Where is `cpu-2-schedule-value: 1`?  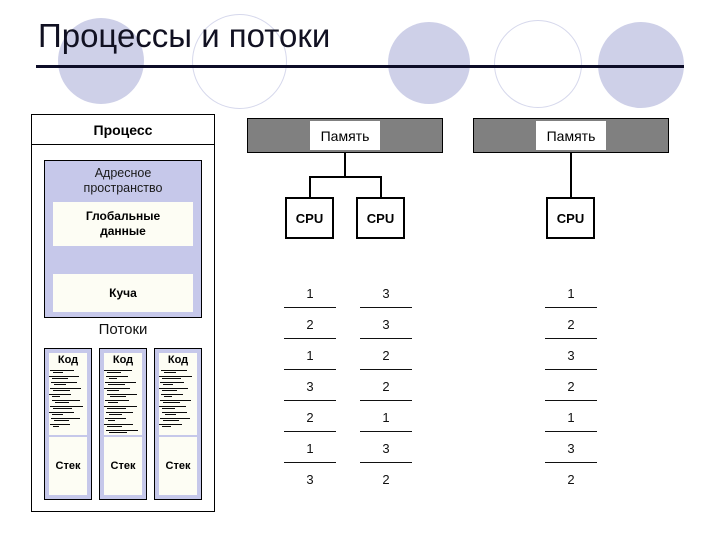 cpu-2-schedule-value: 1 is located at coordinates (386, 417).